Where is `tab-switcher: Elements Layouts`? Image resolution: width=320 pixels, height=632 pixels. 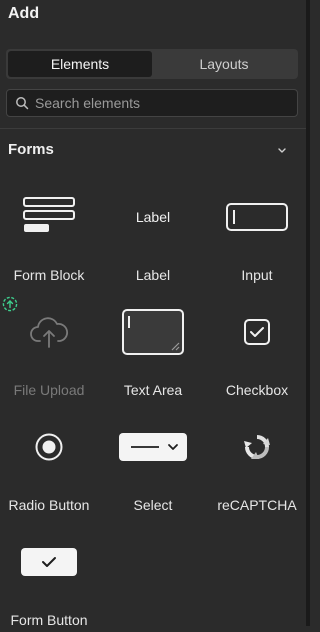
tab-switcher: Elements Layouts is located at coordinates (152, 64).